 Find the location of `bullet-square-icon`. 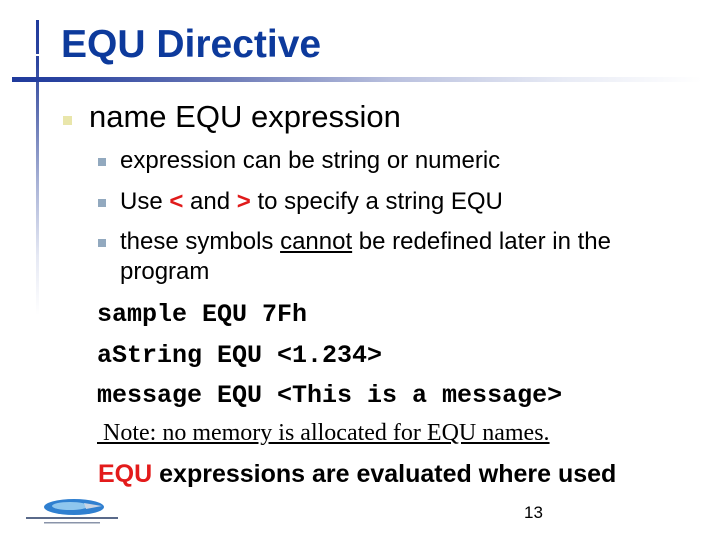

bullet-square-icon is located at coordinates (67, 120).